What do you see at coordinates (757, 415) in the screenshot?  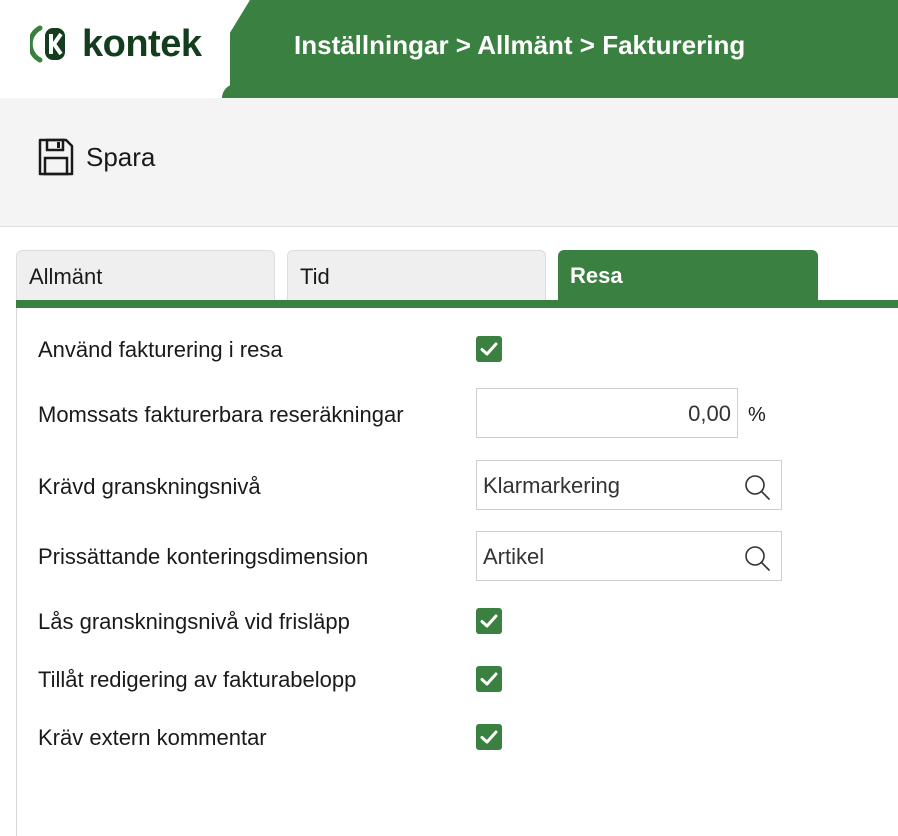 I see `vat-rate-unit: %` at bounding box center [757, 415].